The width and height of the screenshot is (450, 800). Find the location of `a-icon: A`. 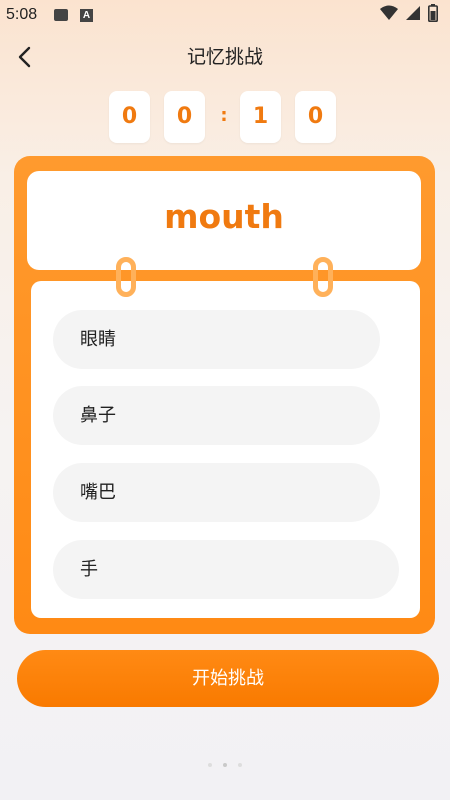

a-icon: A is located at coordinates (86, 15).